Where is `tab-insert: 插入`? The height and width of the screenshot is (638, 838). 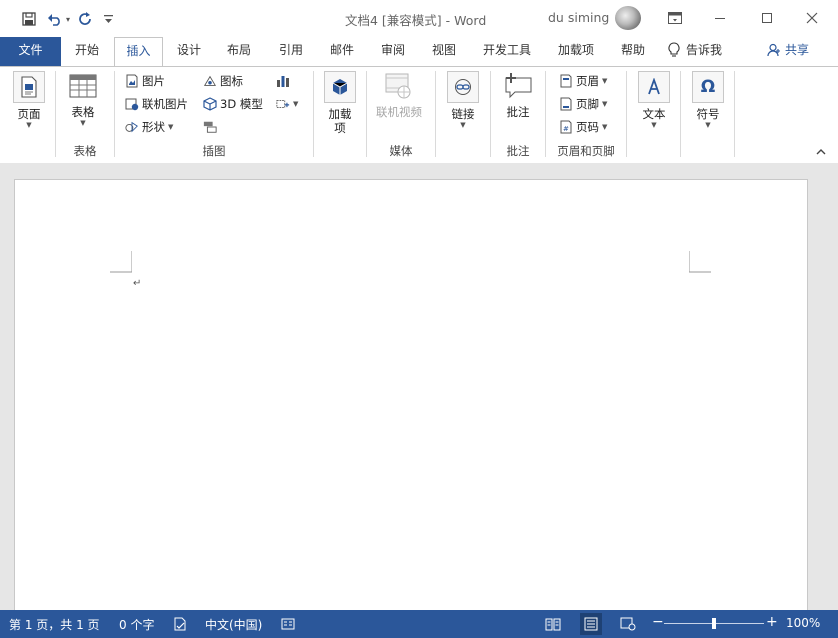 tab-insert: 插入 is located at coordinates (138, 52).